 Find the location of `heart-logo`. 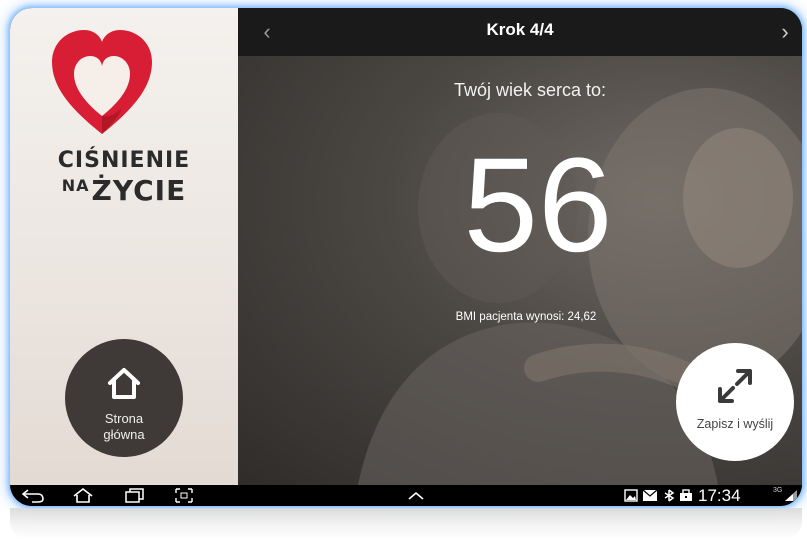

heart-logo is located at coordinates (102, 82).